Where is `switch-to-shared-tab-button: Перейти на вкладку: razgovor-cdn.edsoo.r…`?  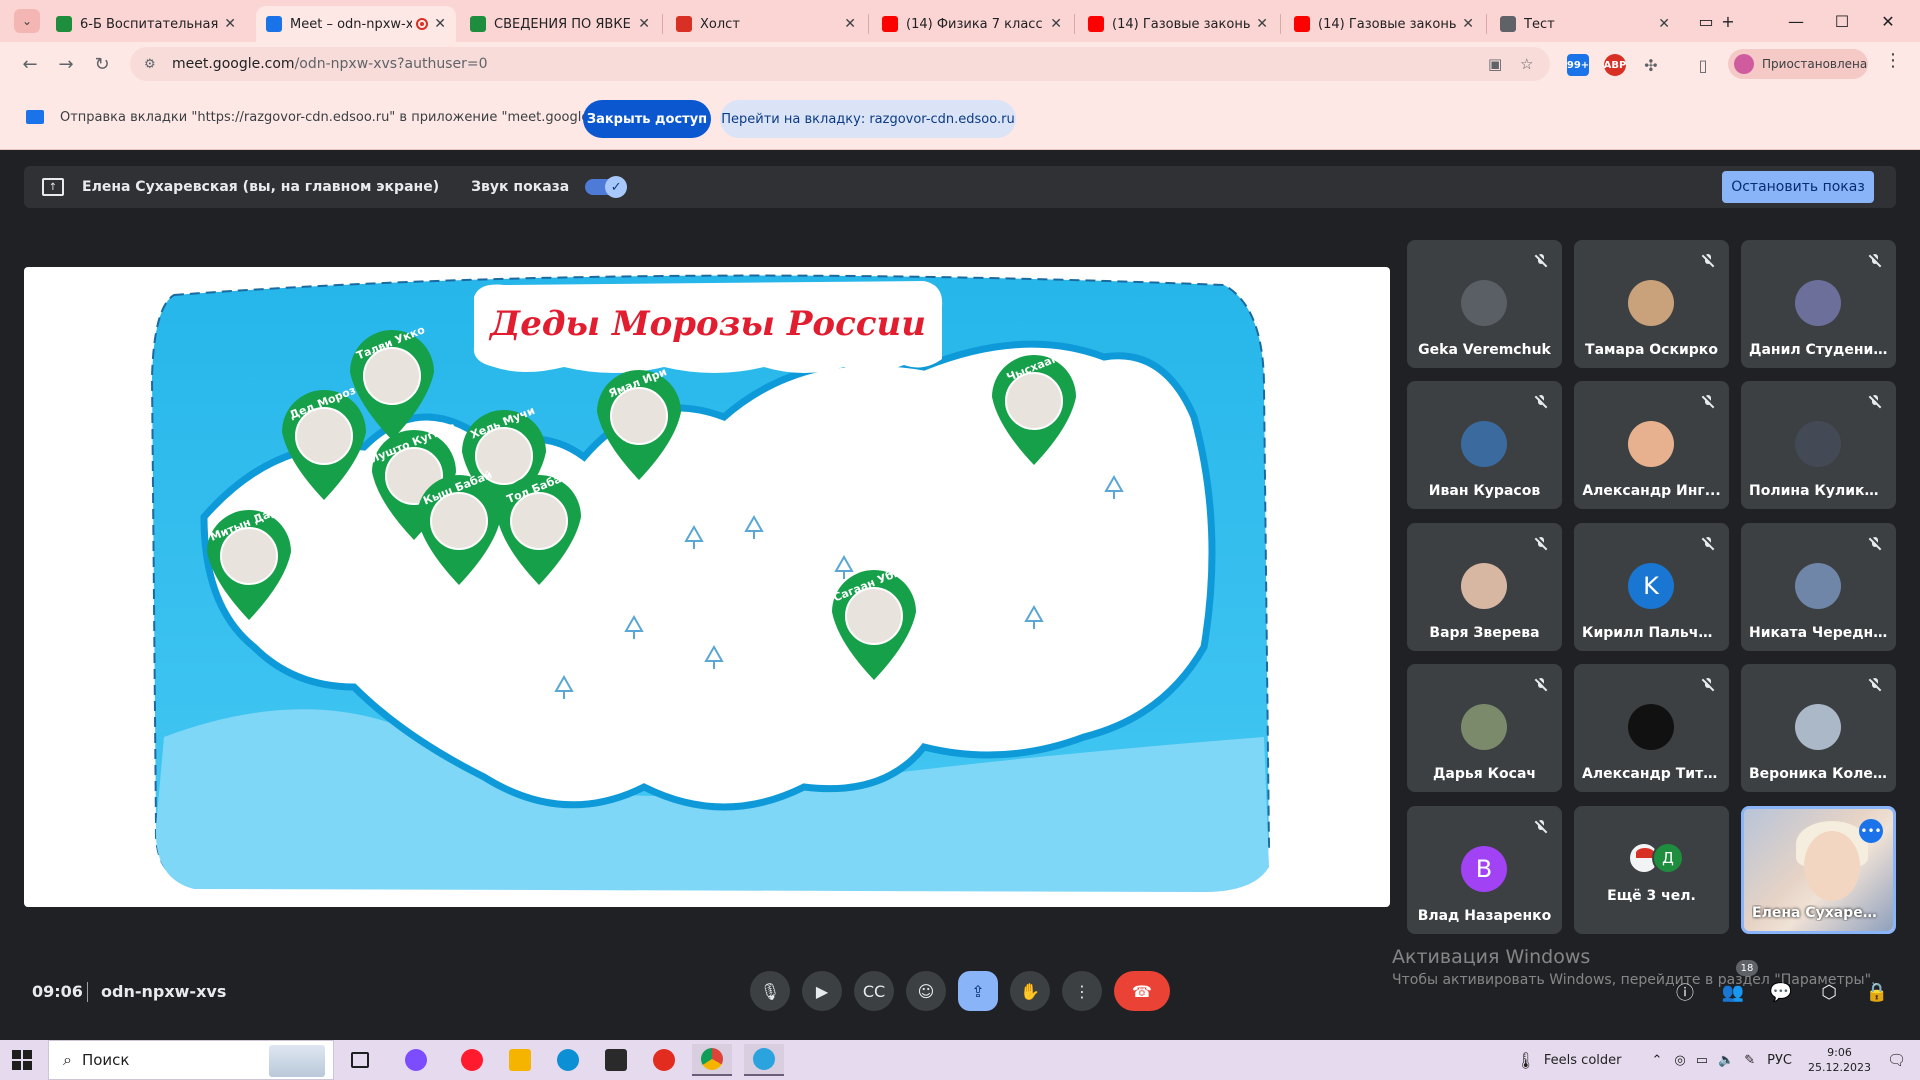
switch-to-shared-tab-button: Перейти на вкладку: razgovor-cdn.edsoo.r… is located at coordinates (868, 119).